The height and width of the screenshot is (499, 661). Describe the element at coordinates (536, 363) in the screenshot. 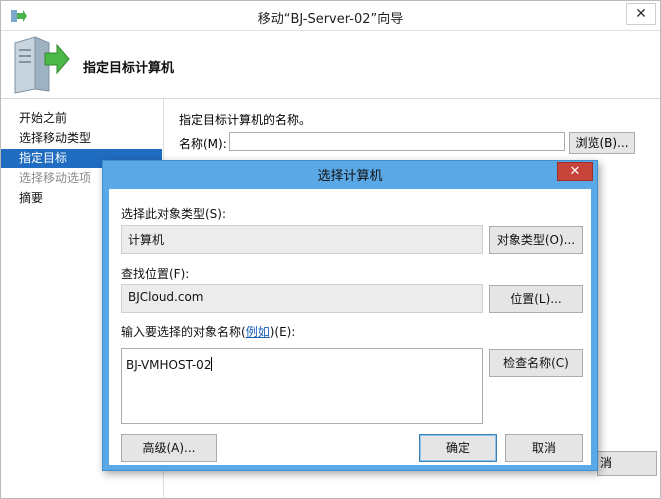

I see `check-names-button: 检查名称(C)` at that location.